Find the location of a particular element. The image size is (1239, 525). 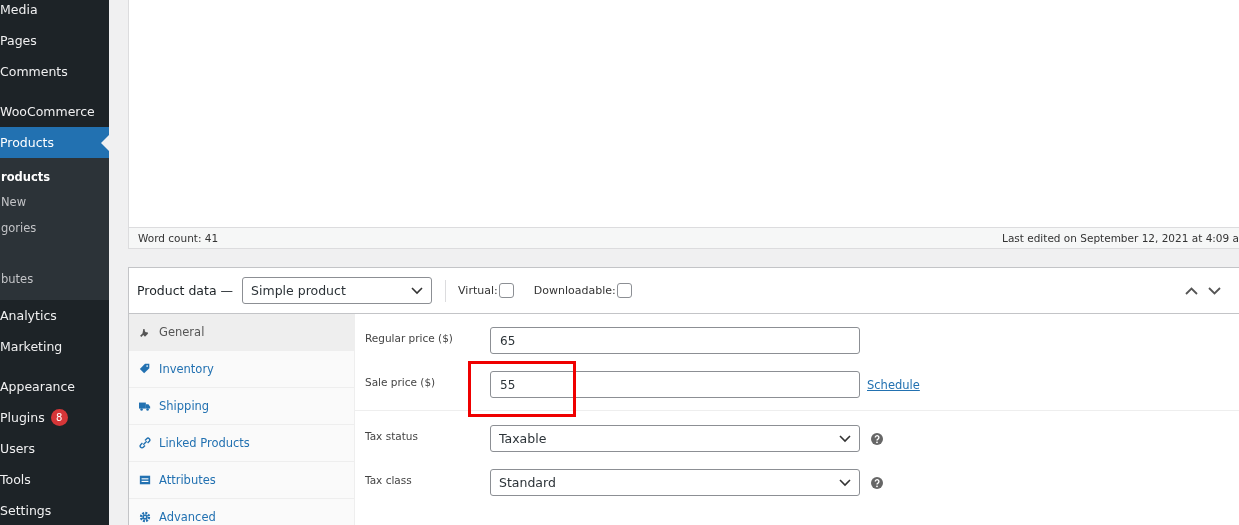

schedule-link: Schedule is located at coordinates (893, 384).